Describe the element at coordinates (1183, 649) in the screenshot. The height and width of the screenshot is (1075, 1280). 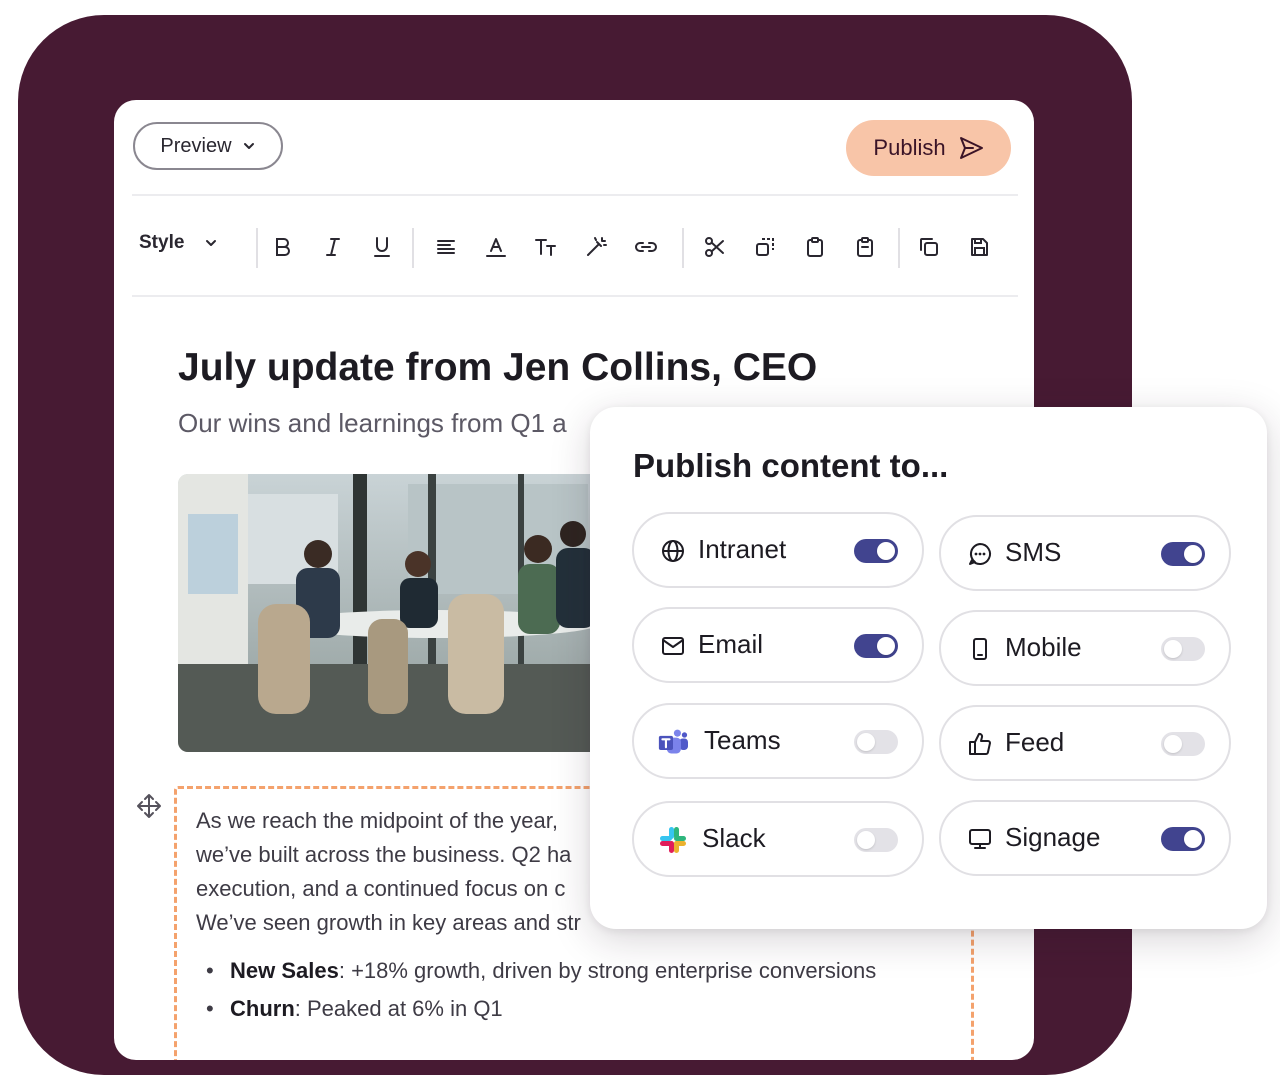
I see `mobile-toggle` at that location.